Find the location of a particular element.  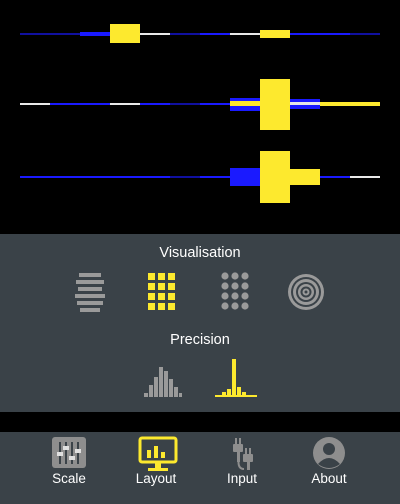

concentric-circles-icon is located at coordinates (306, 292).